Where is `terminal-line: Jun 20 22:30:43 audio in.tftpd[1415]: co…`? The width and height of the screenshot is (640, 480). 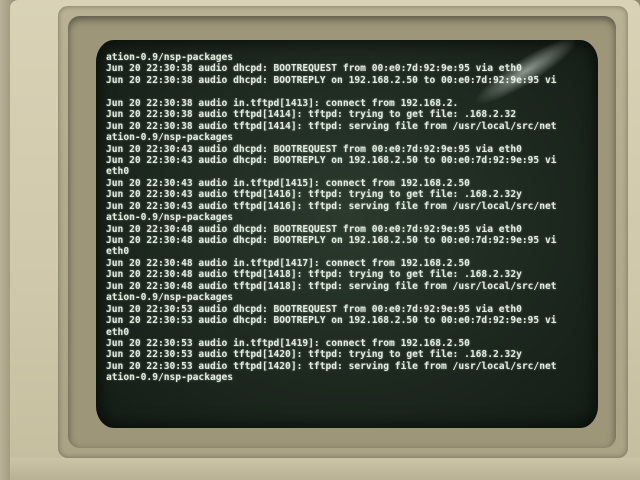 terminal-line: Jun 20 22:30:43 audio in.tftpd[1415]: co… is located at coordinates (288, 183).